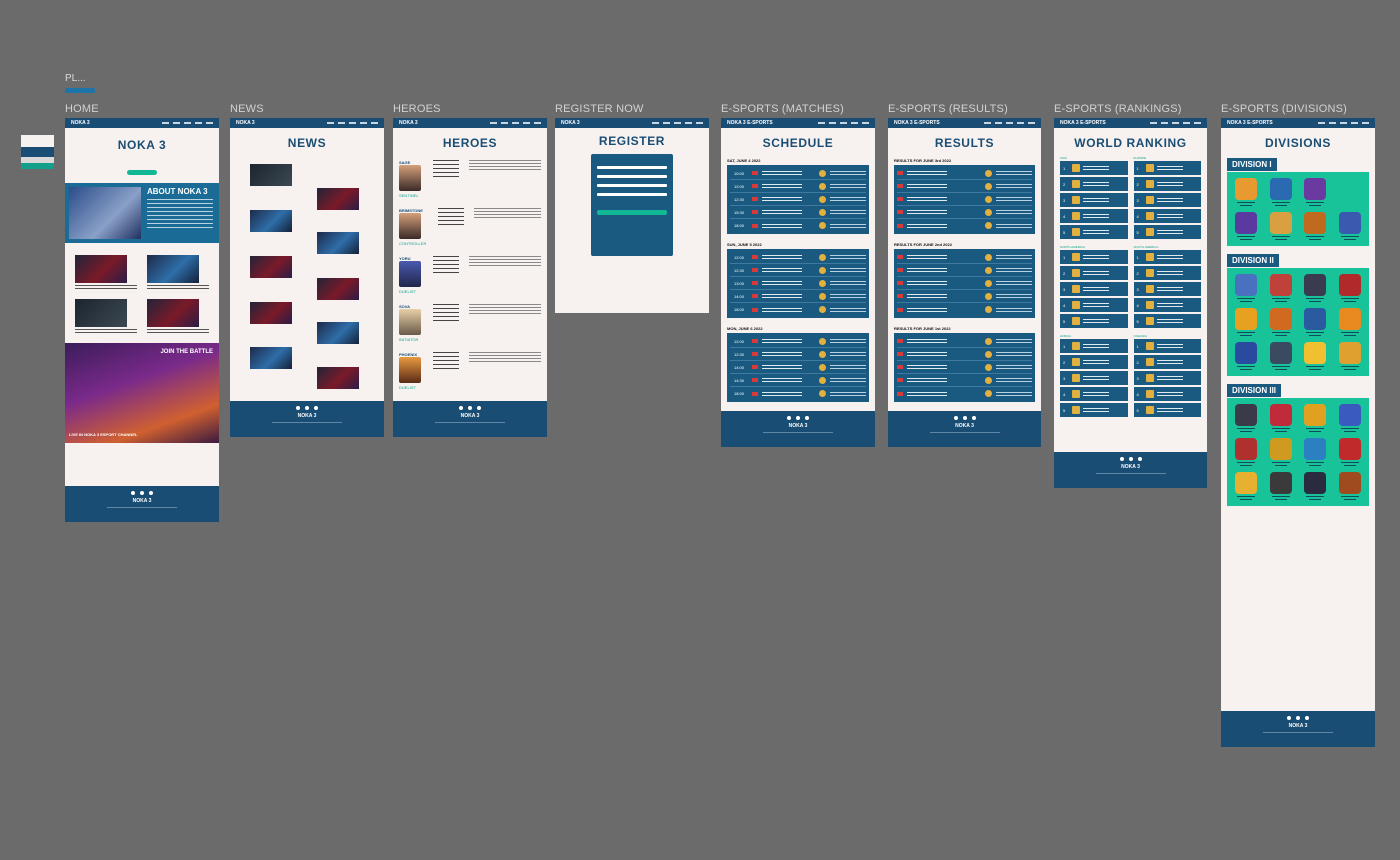  I want to click on live-title: JOIN THE BATTLE, so click(186, 352).